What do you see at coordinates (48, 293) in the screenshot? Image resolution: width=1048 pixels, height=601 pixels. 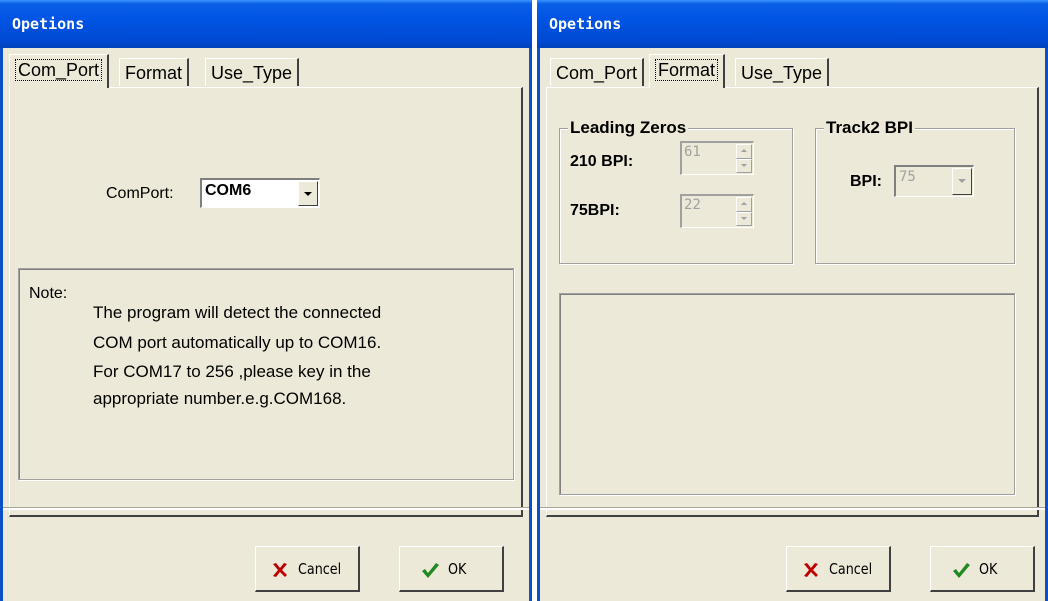 I see `note-label: Note:` at bounding box center [48, 293].